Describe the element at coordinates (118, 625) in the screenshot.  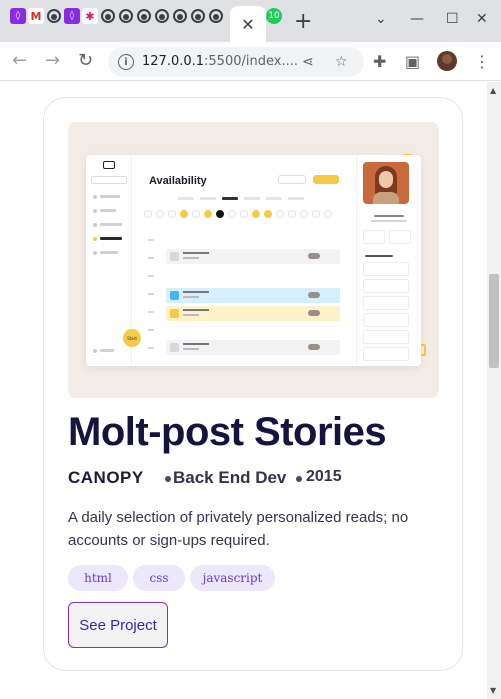
I see `see-project-button: See Project` at that location.